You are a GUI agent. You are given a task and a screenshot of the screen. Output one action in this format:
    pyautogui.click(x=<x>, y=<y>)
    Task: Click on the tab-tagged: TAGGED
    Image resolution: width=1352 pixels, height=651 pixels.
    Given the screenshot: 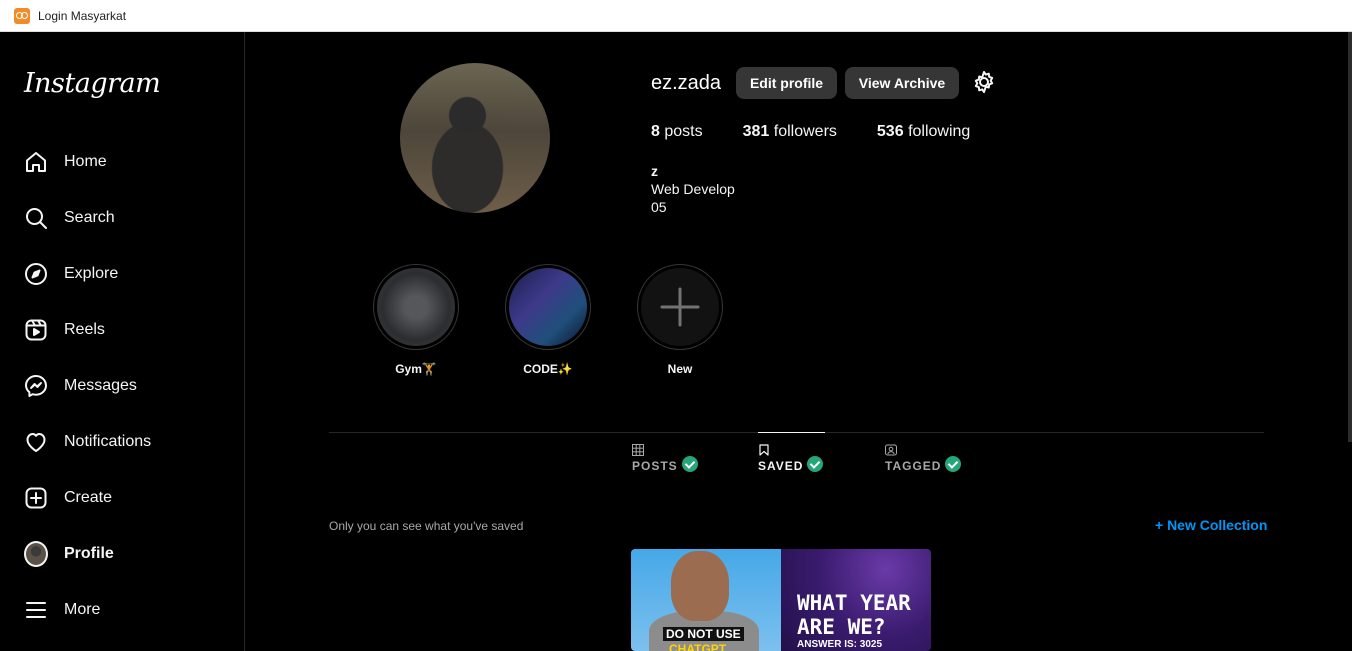 What is the action you would take?
    pyautogui.click(x=923, y=459)
    